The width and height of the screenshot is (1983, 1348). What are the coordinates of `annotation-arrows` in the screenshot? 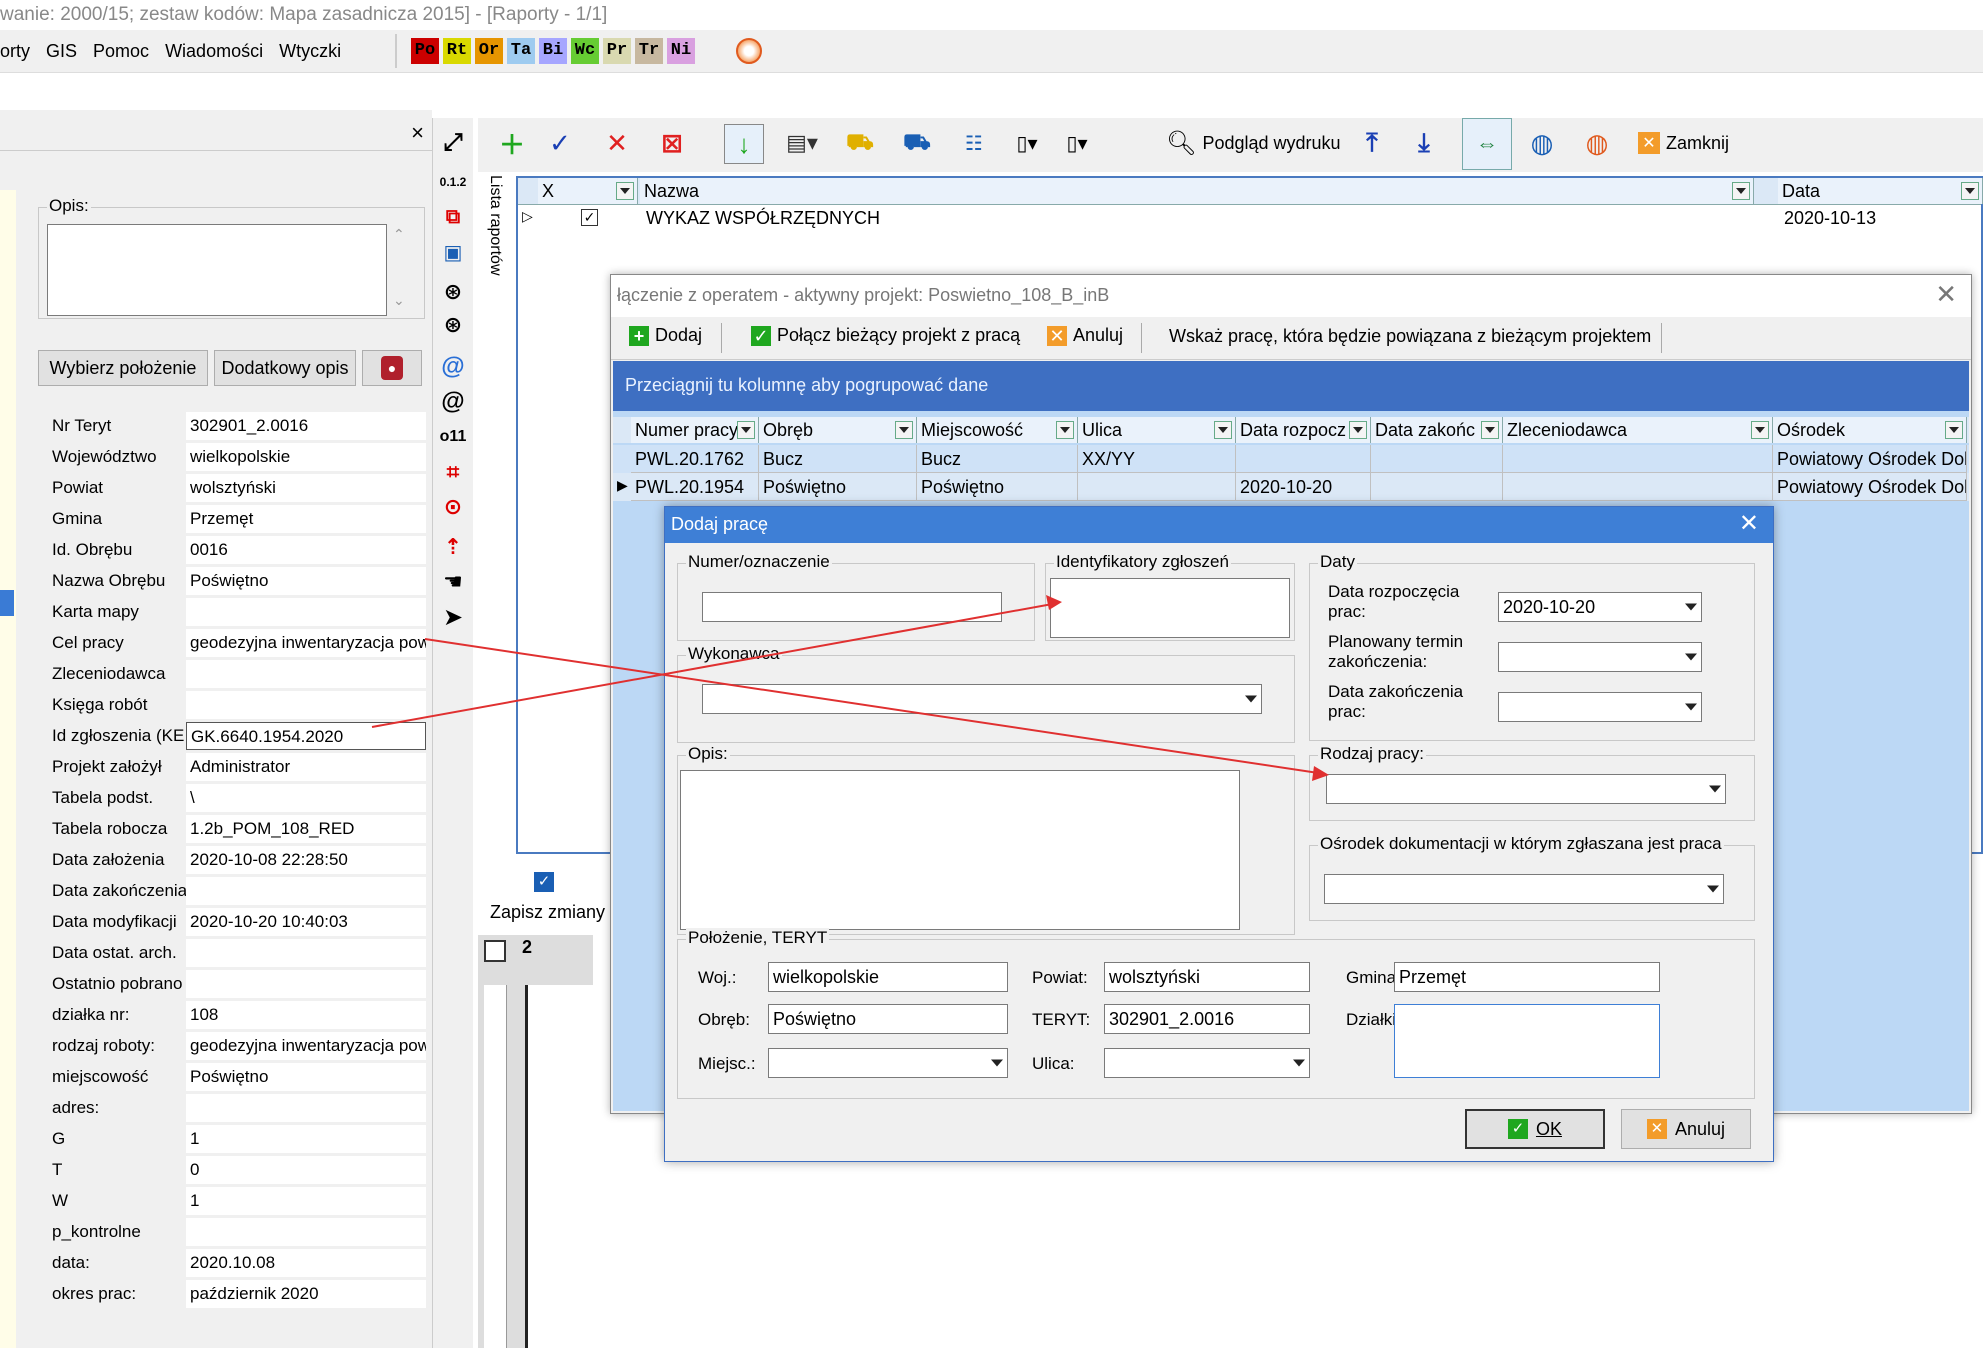 It's located at (850, 688).